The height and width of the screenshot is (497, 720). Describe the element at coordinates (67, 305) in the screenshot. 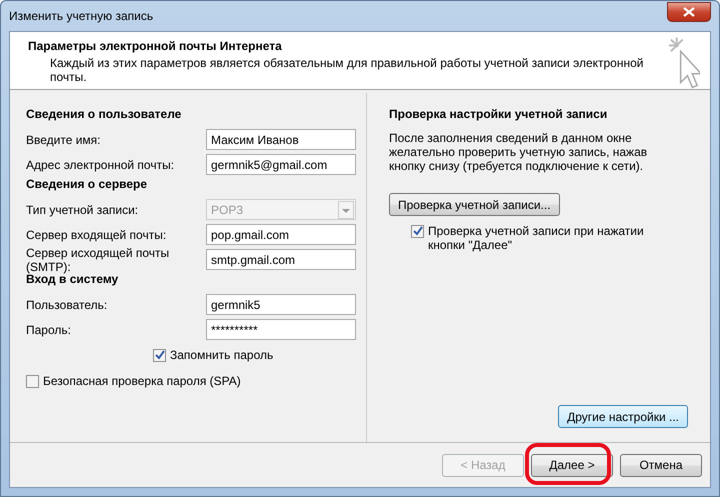

I see `field-label: Пользователь:` at that location.